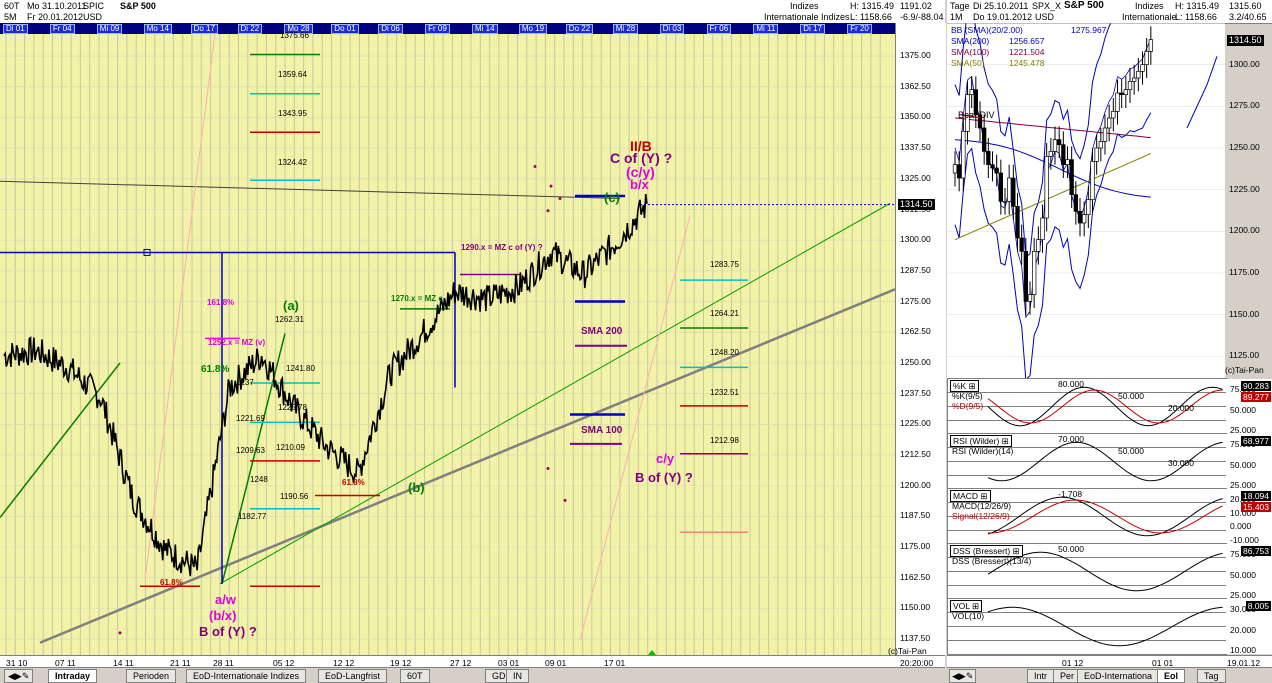  I want to click on level-1262: 1262.31, so click(289, 319).